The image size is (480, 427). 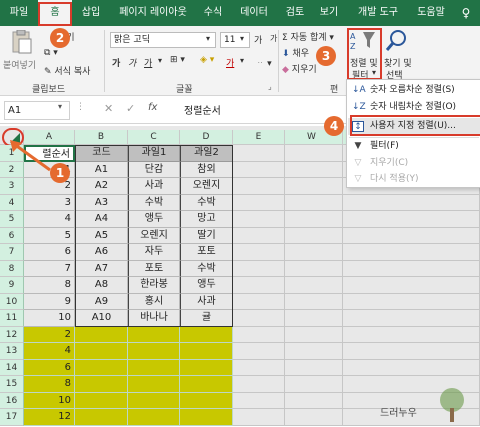 I want to click on borders-icon: ⊞ ▾, so click(x=177, y=60).